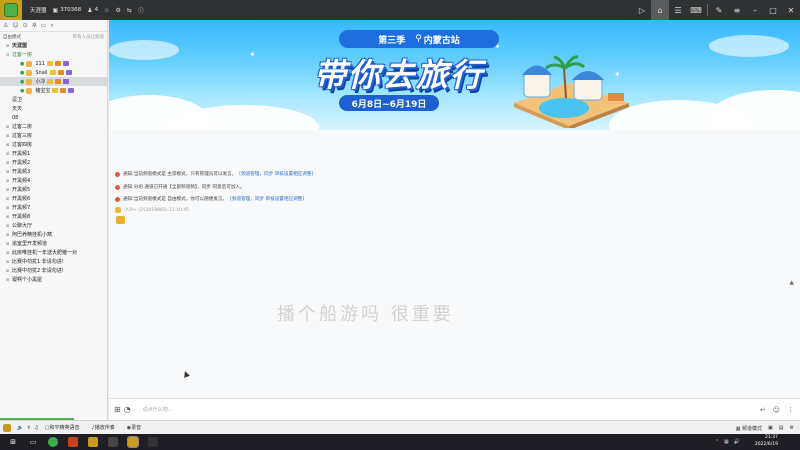 The height and width of the screenshot is (450, 800). I want to click on notice-prefix: 通知:, so click(128, 187).